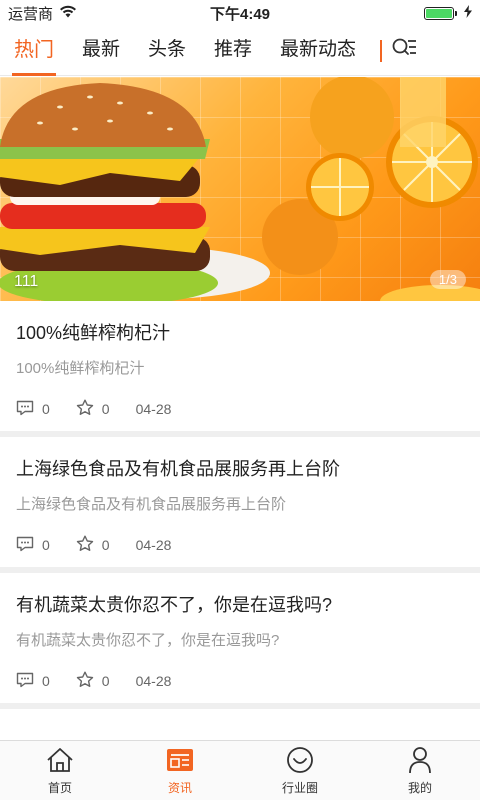 This screenshot has width=480, height=800. I want to click on nav-industry-label: 行业圈, so click(299, 788).